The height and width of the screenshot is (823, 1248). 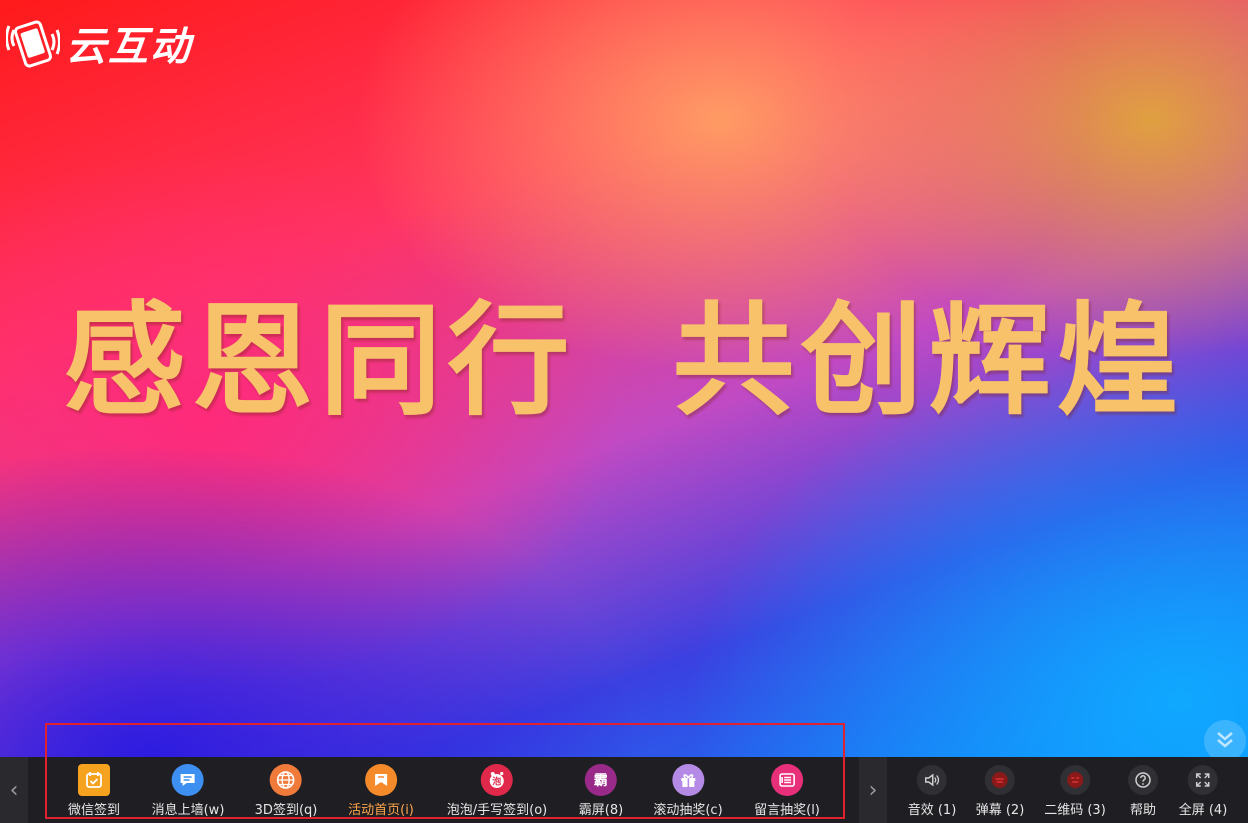 I want to click on tool-label: 留言抽奖(l), so click(x=787, y=810).